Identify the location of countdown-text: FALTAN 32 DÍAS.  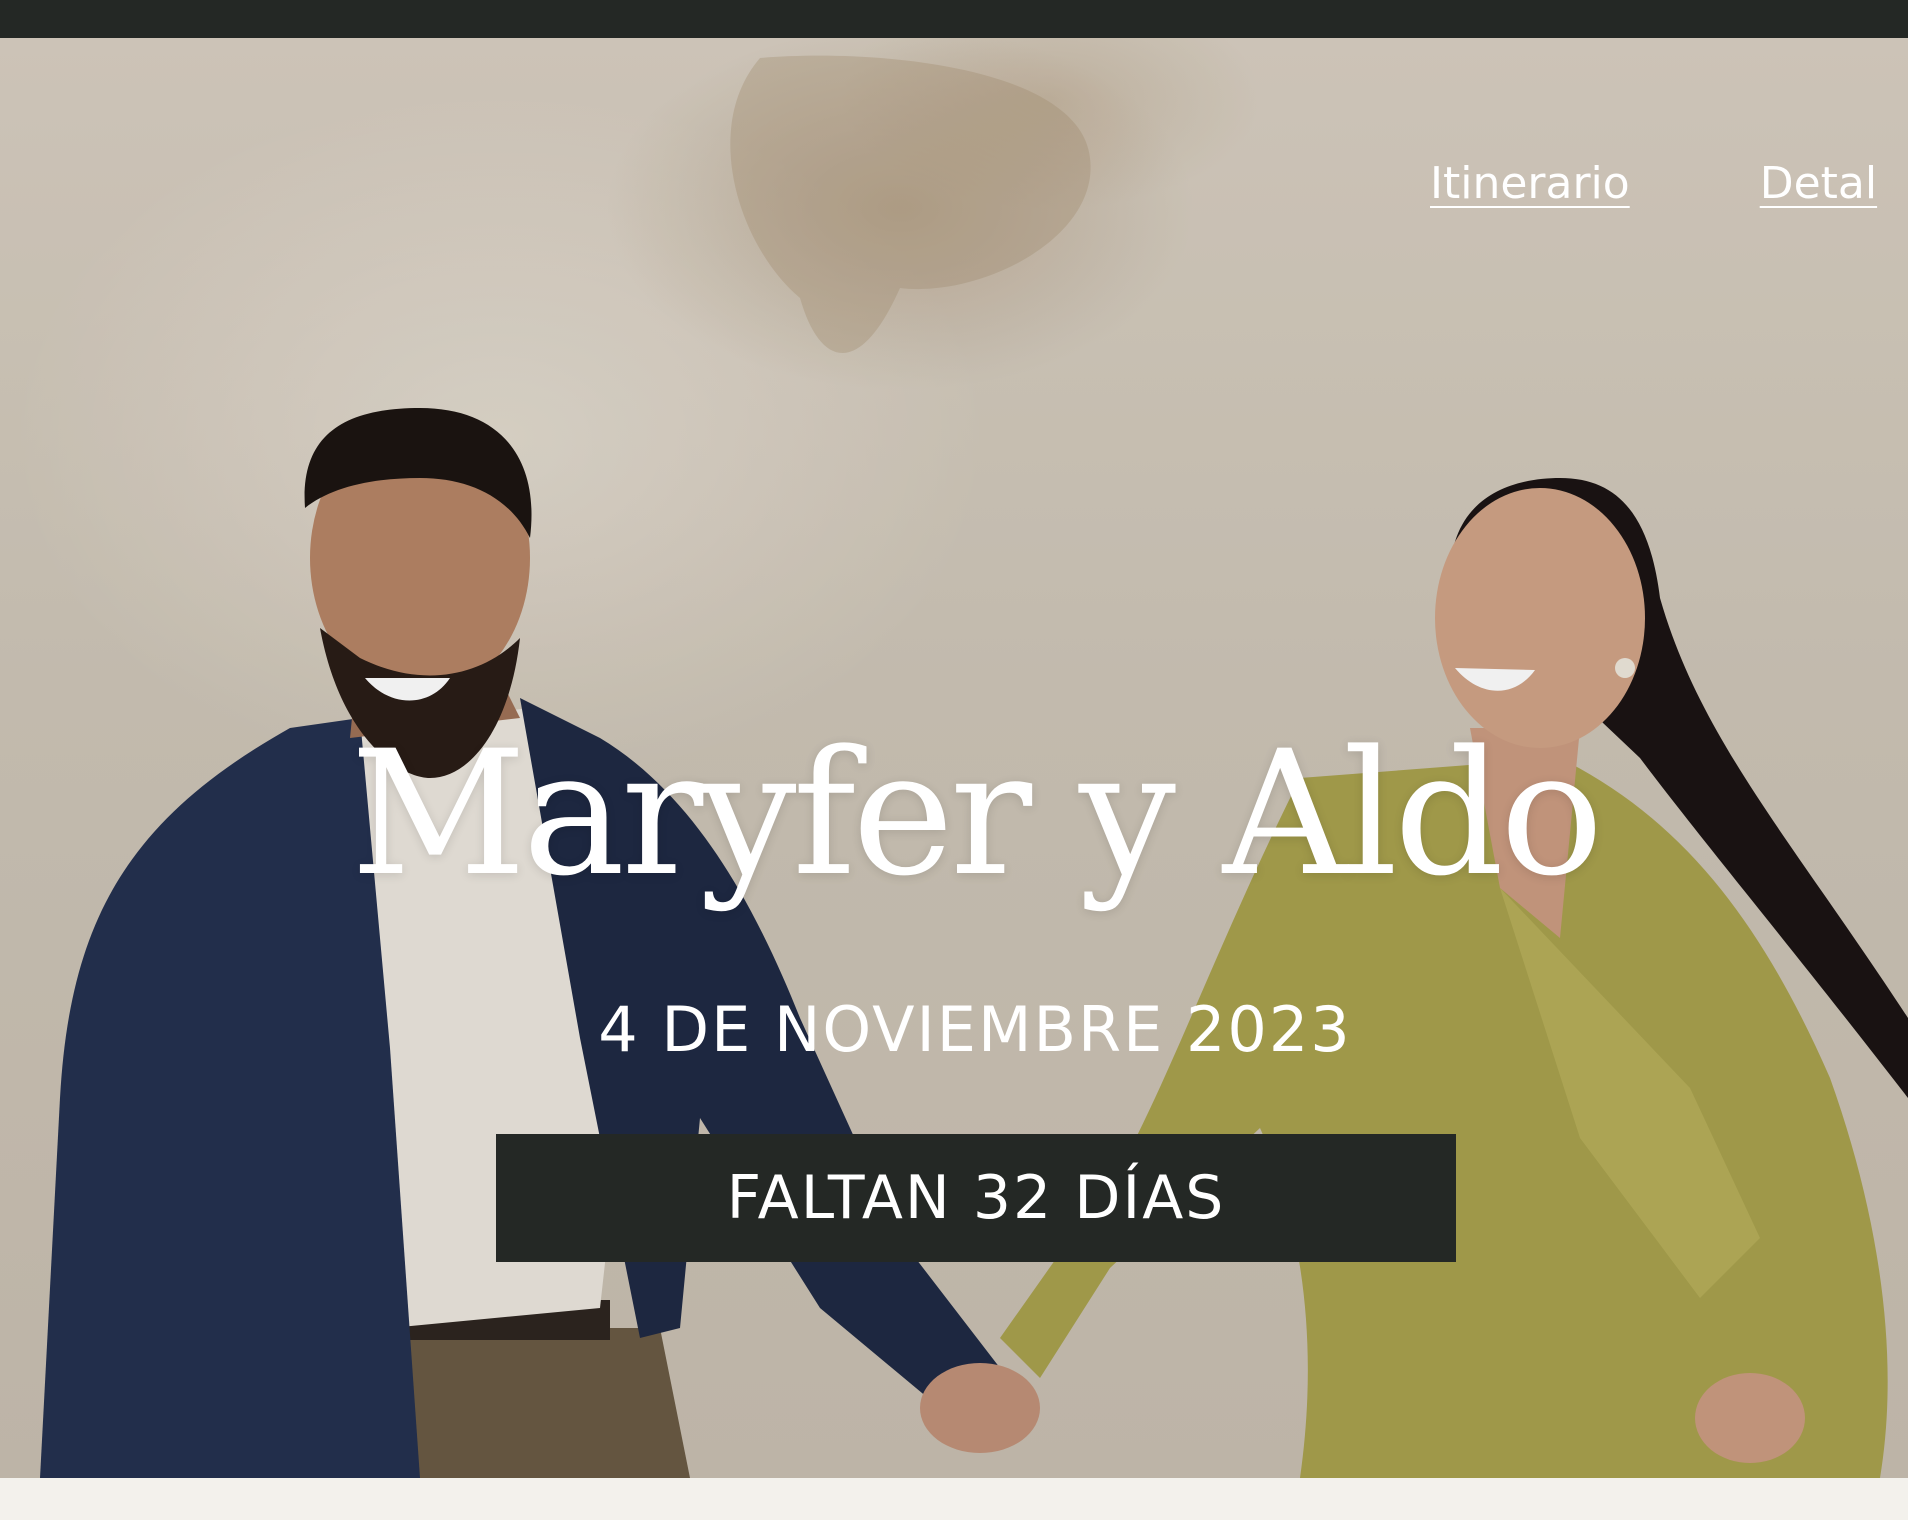
(976, 1198).